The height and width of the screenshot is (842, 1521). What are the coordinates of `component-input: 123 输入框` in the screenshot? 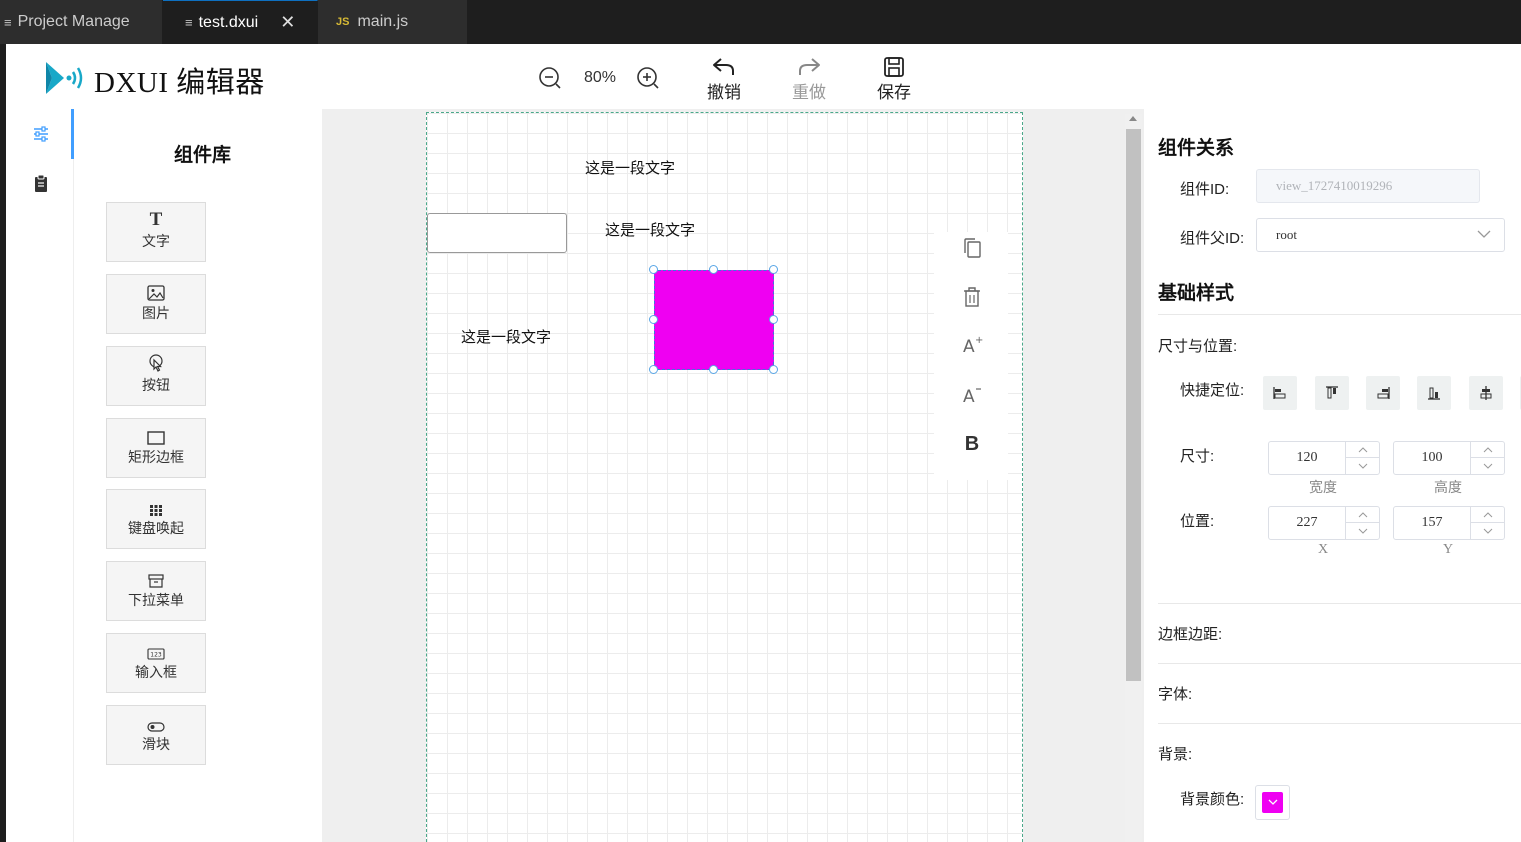 It's located at (156, 663).